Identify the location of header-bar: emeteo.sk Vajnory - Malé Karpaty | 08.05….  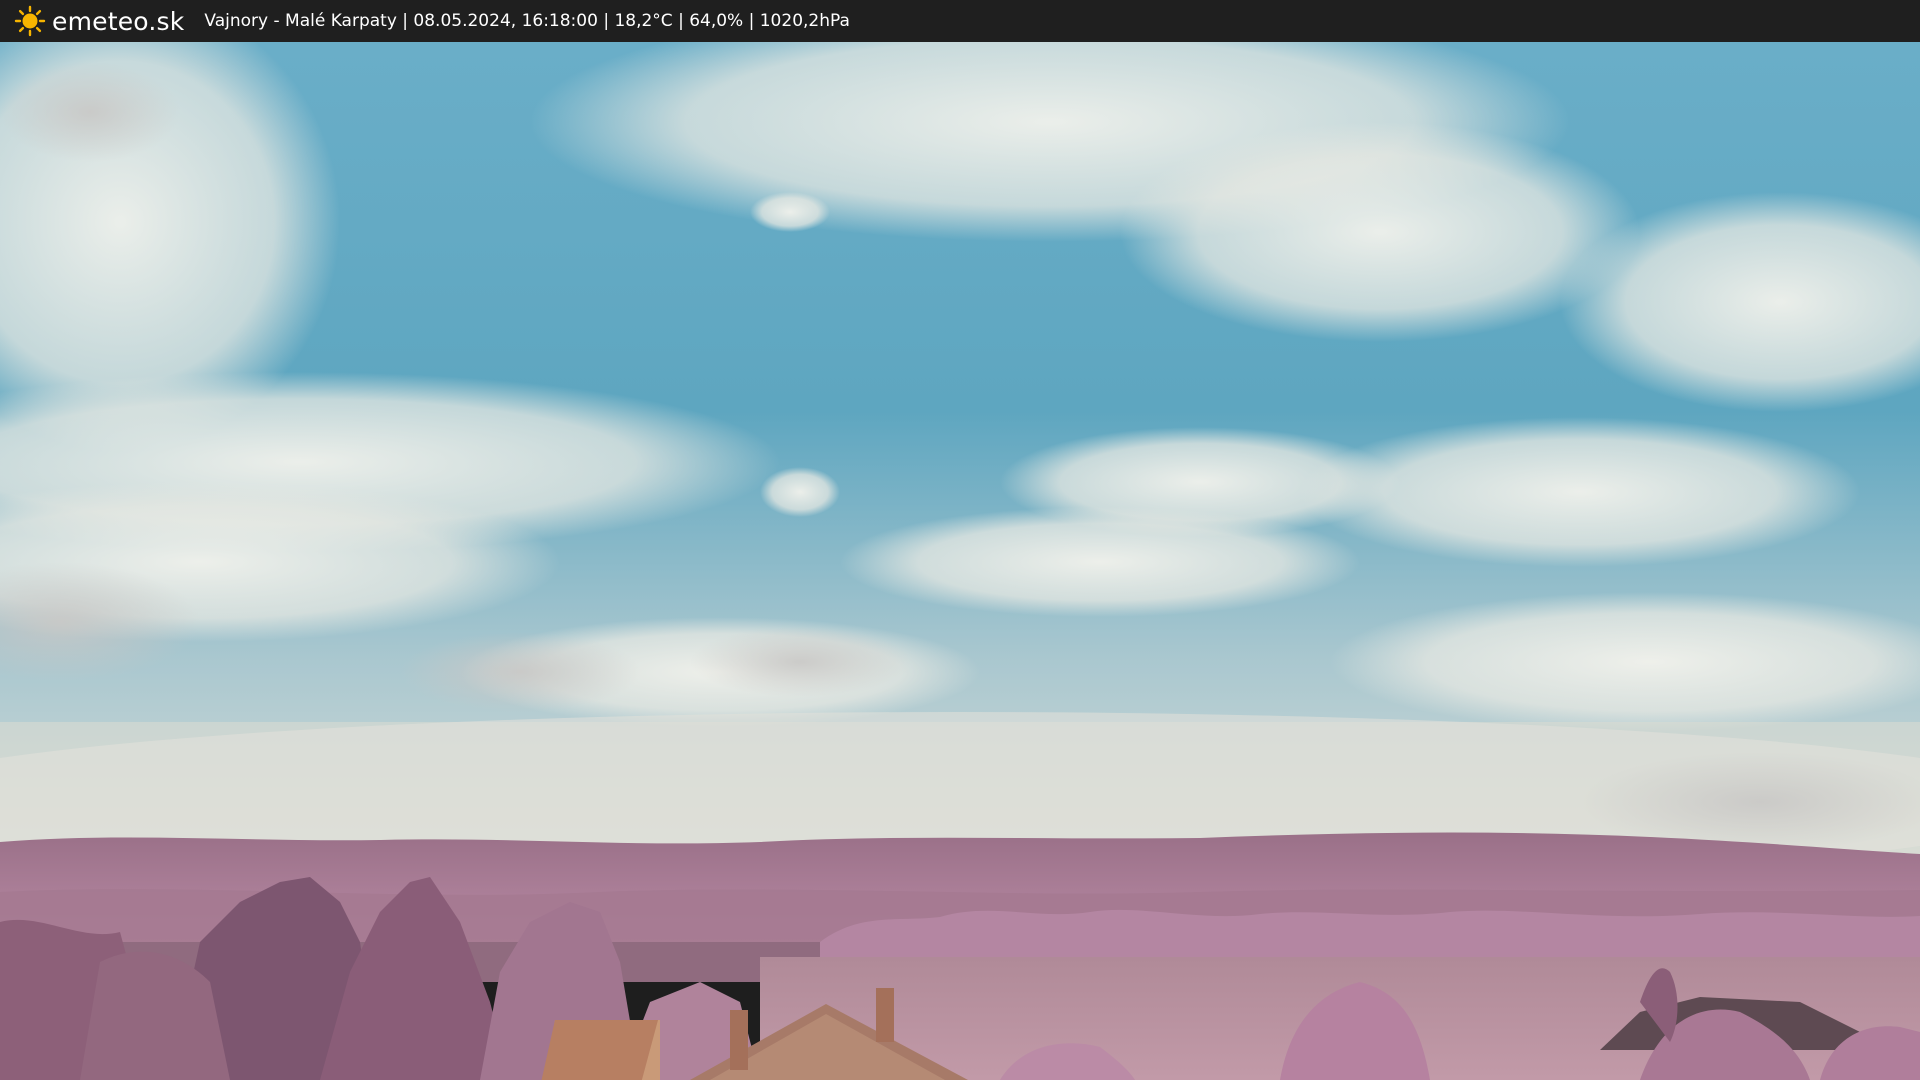
(960, 21).